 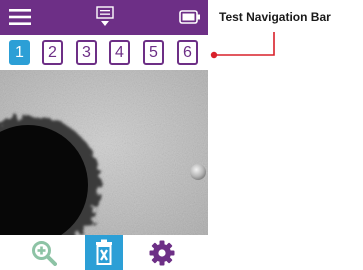 I want to click on callout-label: Test Navigation Bar, so click(x=275, y=17).